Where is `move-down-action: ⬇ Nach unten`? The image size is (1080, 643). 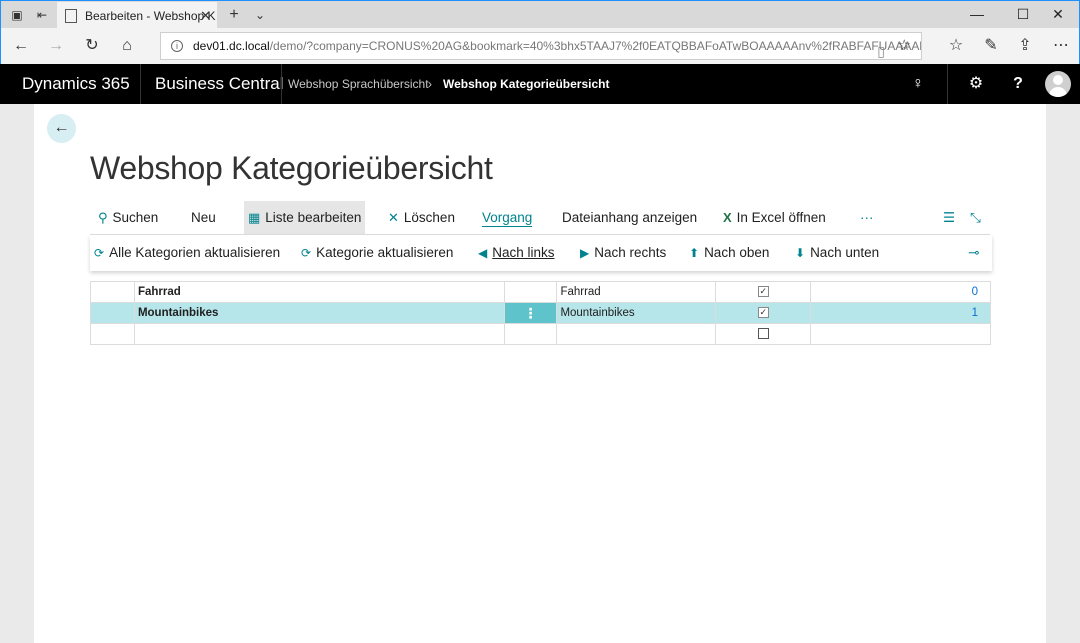 move-down-action: ⬇ Nach unten is located at coordinates (837, 253).